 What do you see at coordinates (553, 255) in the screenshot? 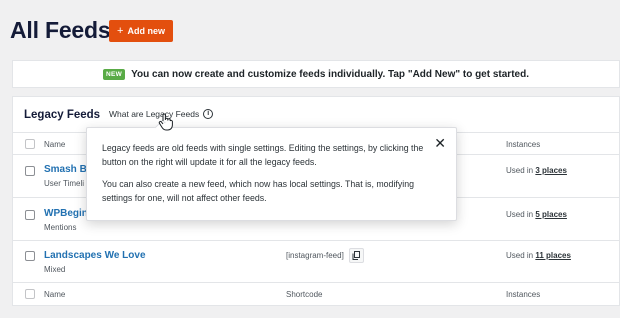
I see `instances-link: 11 places` at bounding box center [553, 255].